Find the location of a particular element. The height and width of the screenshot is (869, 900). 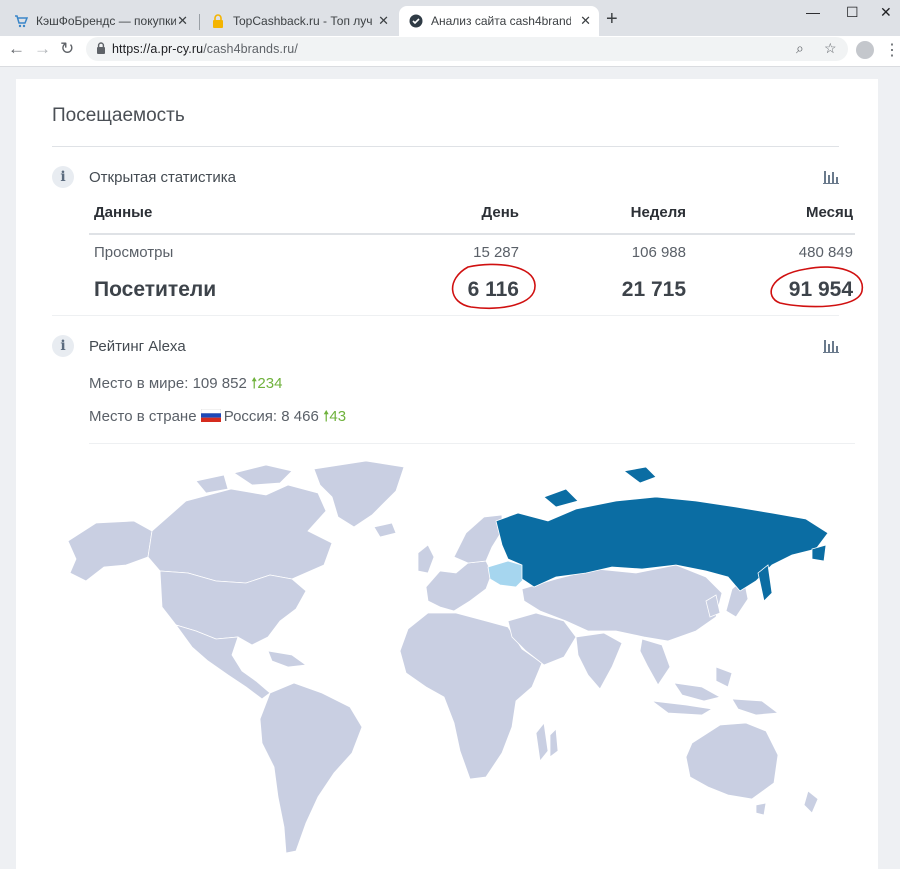

new-tab-button: + is located at coordinates (612, 19).